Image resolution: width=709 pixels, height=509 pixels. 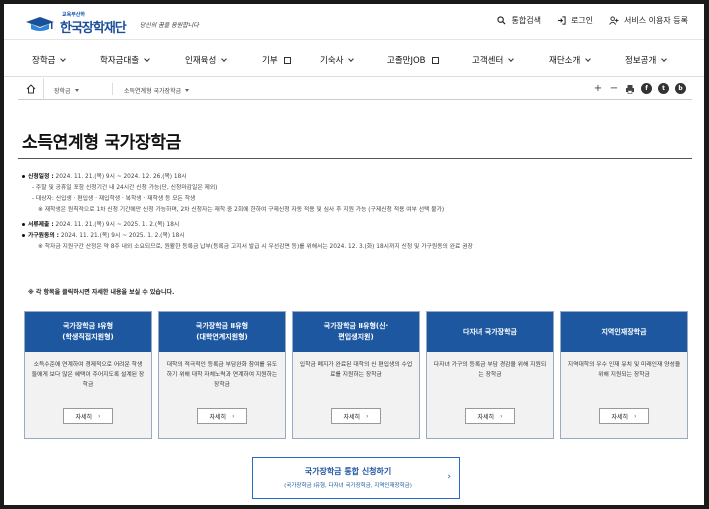 I want to click on util-register: 서비스 이용자 등록, so click(x=648, y=20).